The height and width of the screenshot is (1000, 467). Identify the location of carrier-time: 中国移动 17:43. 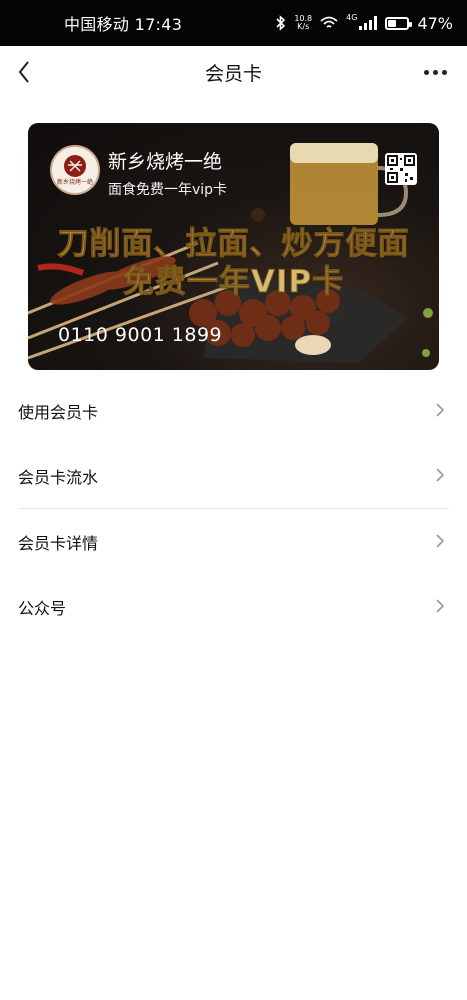
(123, 24).